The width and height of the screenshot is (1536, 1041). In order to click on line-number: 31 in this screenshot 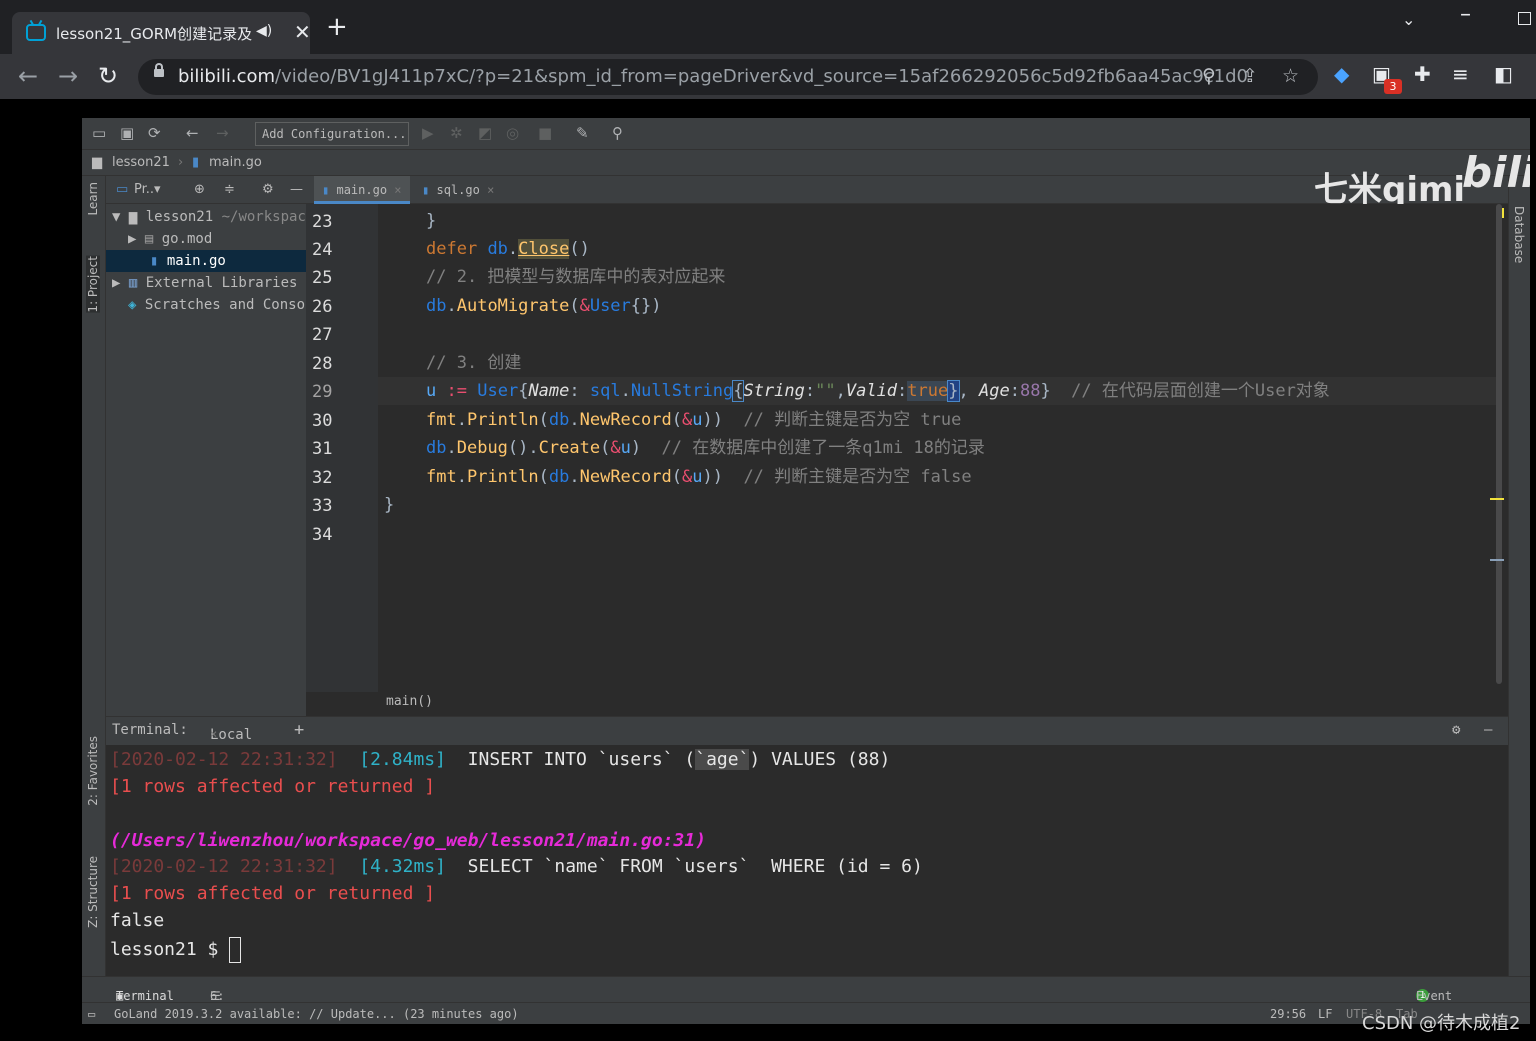, I will do `click(322, 449)`.